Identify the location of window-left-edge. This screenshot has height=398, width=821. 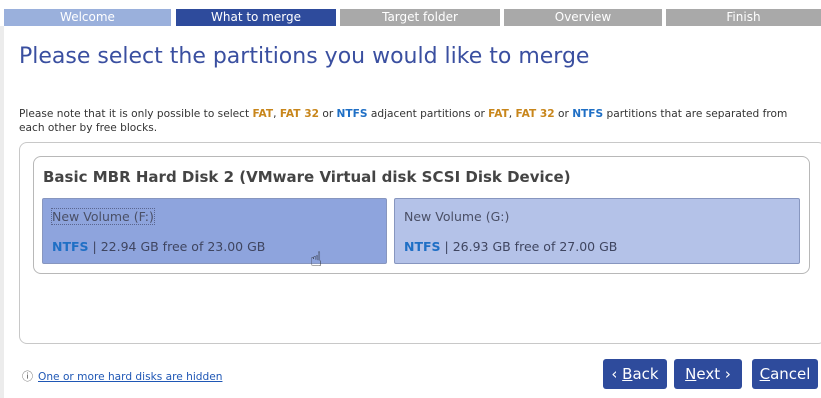
(2, 212).